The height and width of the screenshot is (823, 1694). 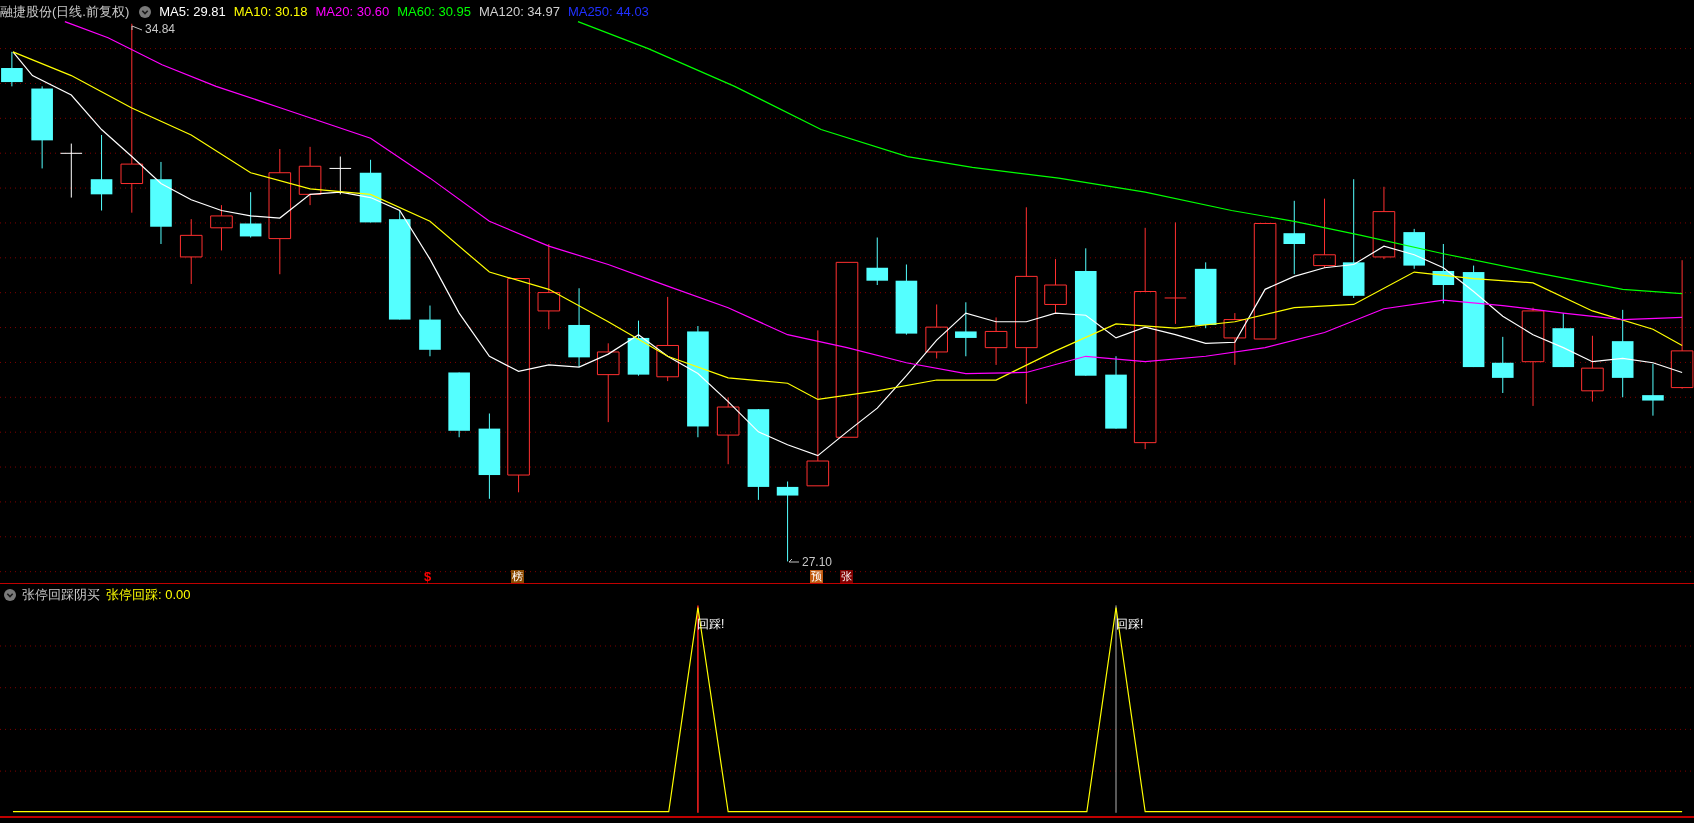 What do you see at coordinates (270, 12) in the screenshot?
I see `moving-average-value: MA10: 30.18` at bounding box center [270, 12].